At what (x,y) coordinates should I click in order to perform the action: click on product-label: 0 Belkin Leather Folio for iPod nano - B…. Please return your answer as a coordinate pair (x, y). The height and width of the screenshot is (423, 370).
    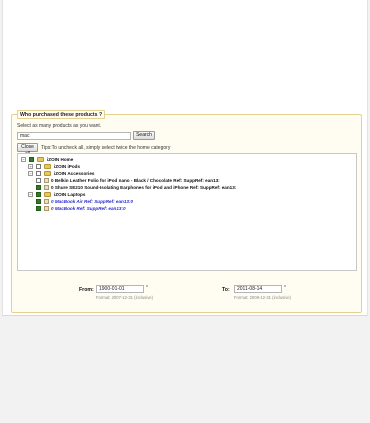
    Looking at the image, I should click on (135, 180).